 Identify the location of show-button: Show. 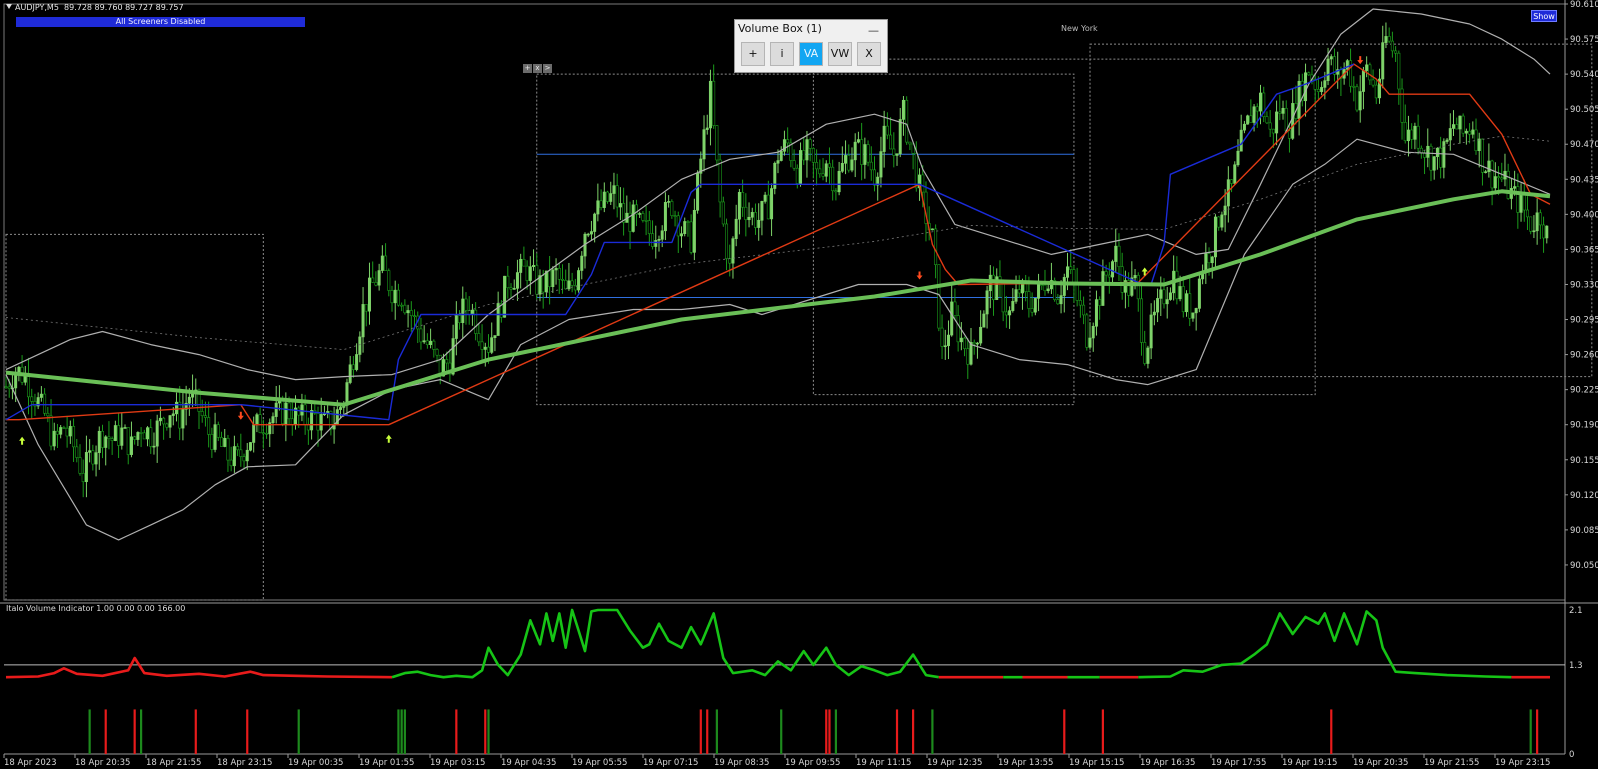
(1544, 16).